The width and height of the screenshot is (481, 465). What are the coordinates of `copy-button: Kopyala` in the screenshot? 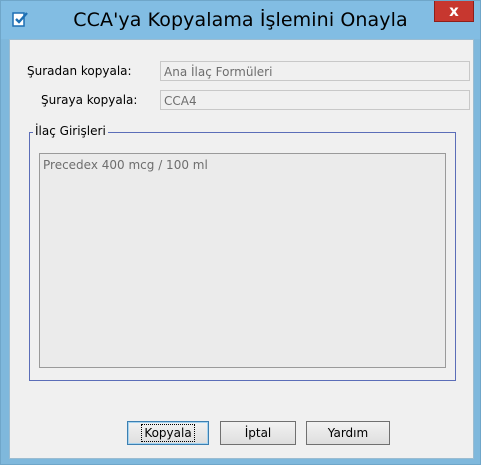 It's located at (168, 433).